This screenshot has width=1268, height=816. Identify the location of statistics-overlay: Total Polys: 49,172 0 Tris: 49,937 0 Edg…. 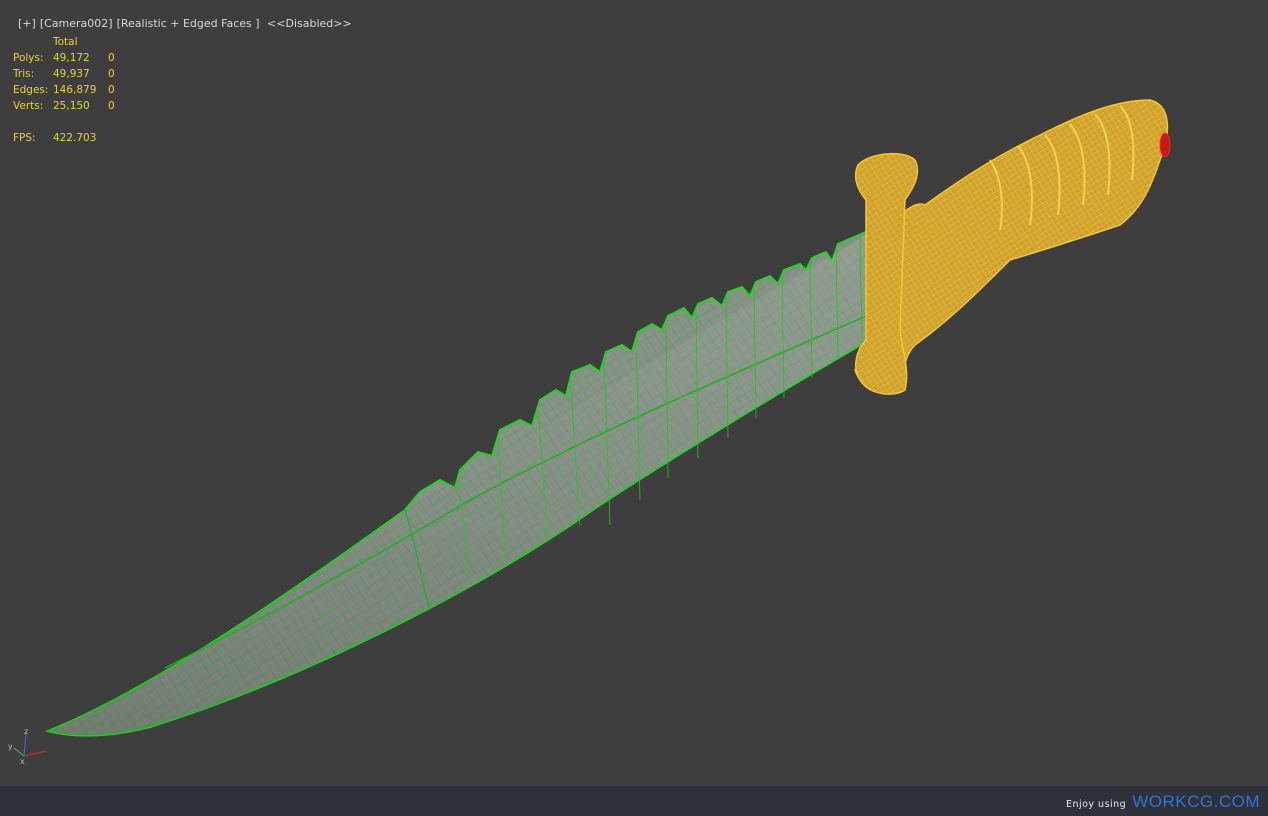
(70, 90).